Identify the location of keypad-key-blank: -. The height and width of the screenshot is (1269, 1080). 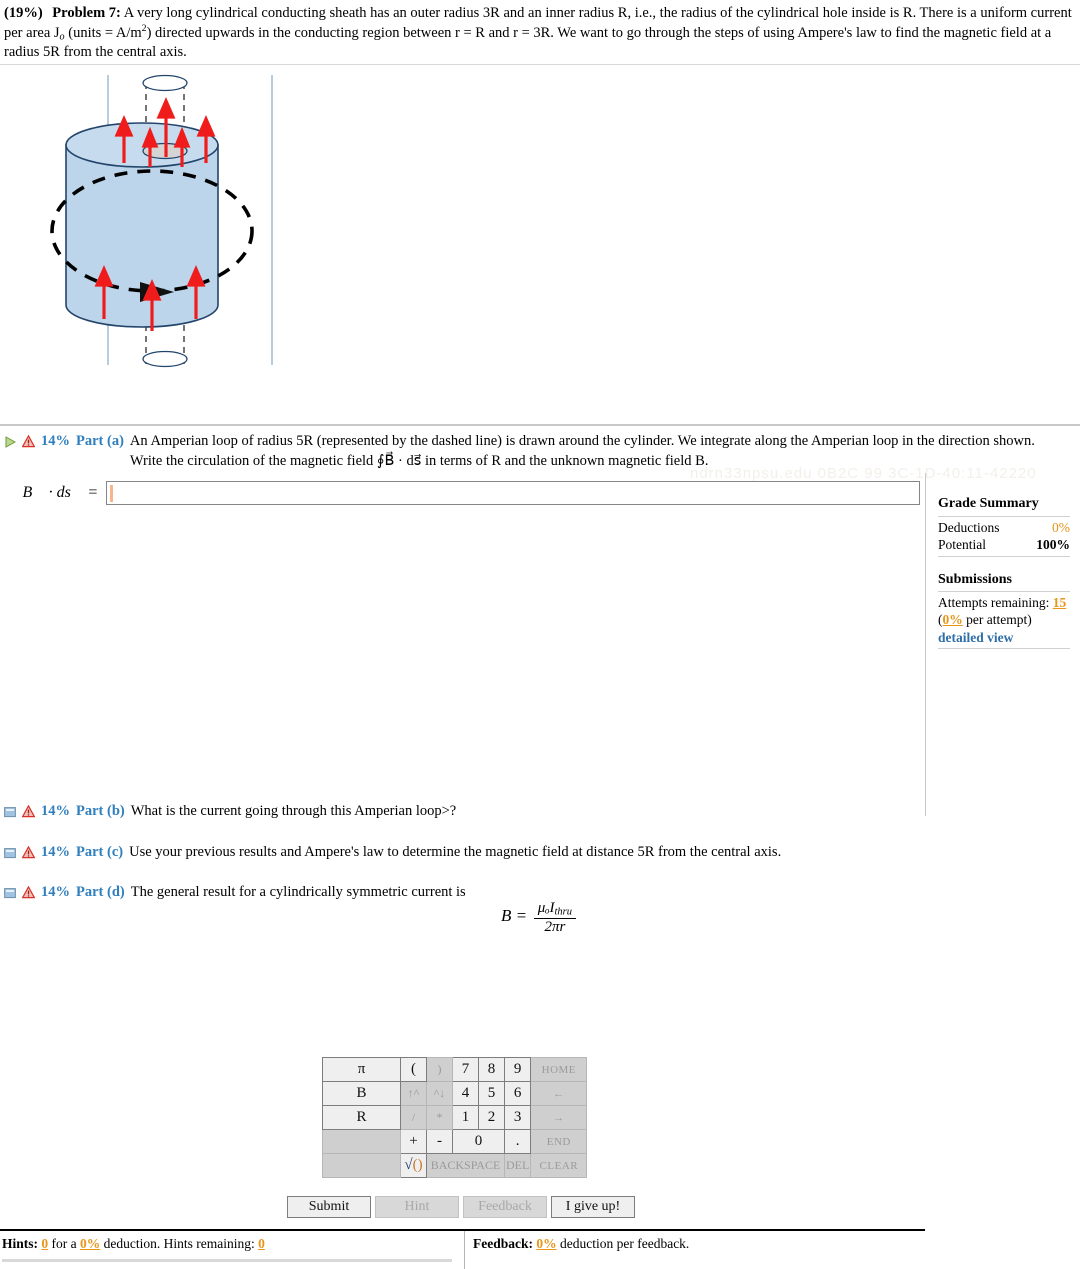
(439, 1142).